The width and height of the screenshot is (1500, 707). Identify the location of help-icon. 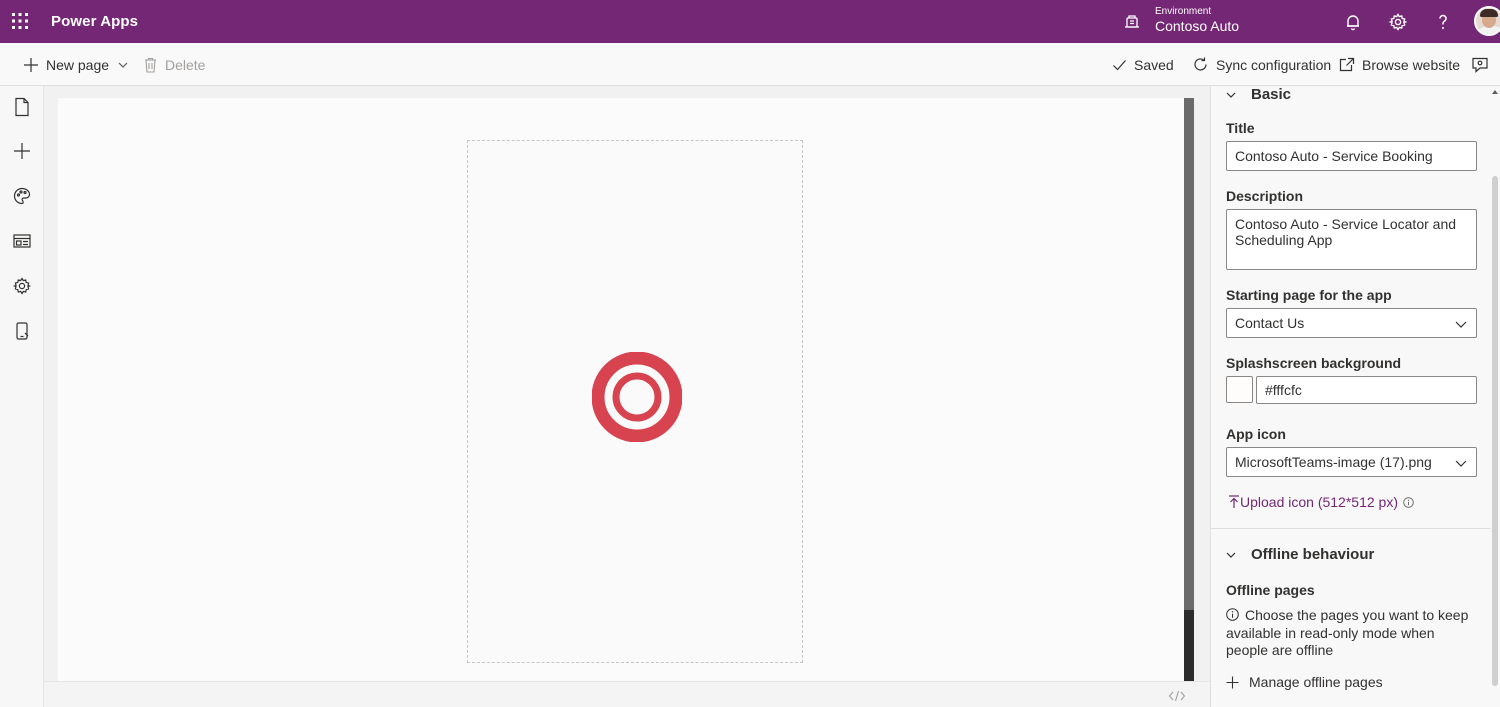
(1443, 22).